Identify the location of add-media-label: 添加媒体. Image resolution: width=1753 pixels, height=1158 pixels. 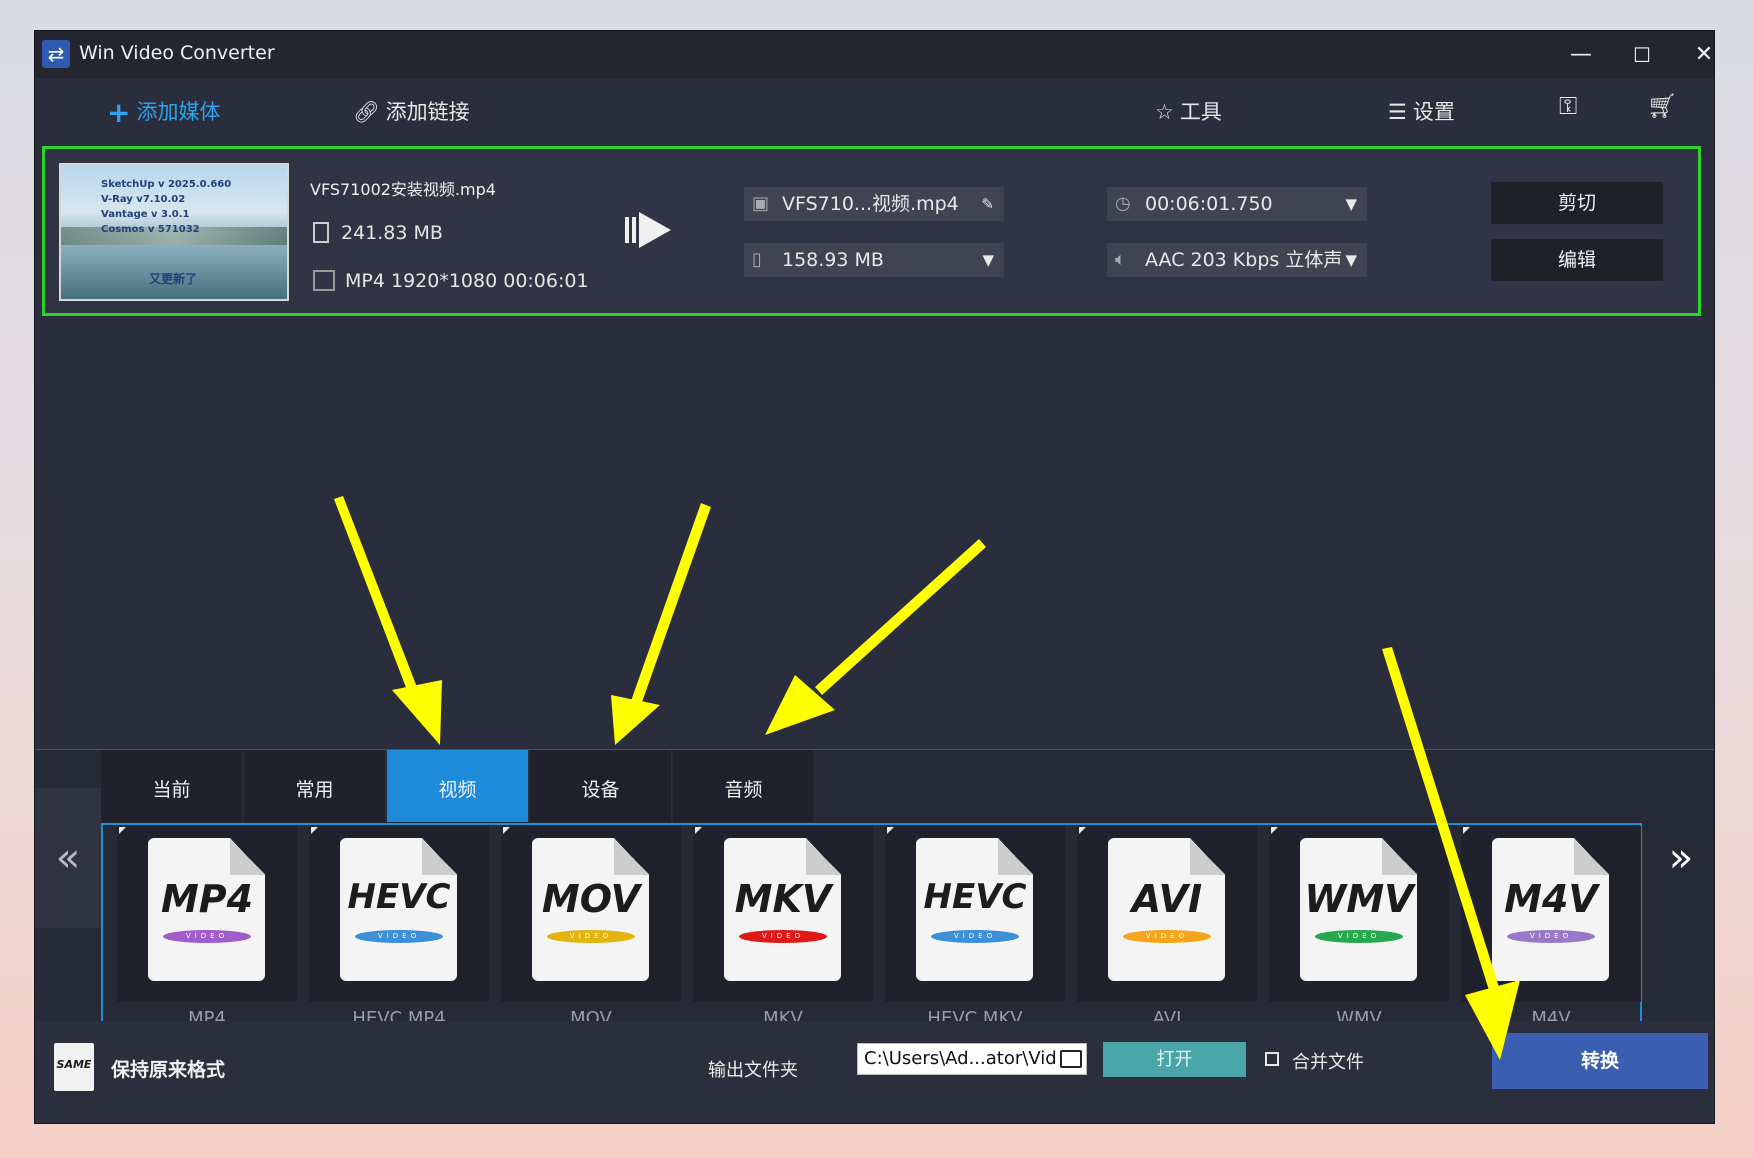
(178, 112).